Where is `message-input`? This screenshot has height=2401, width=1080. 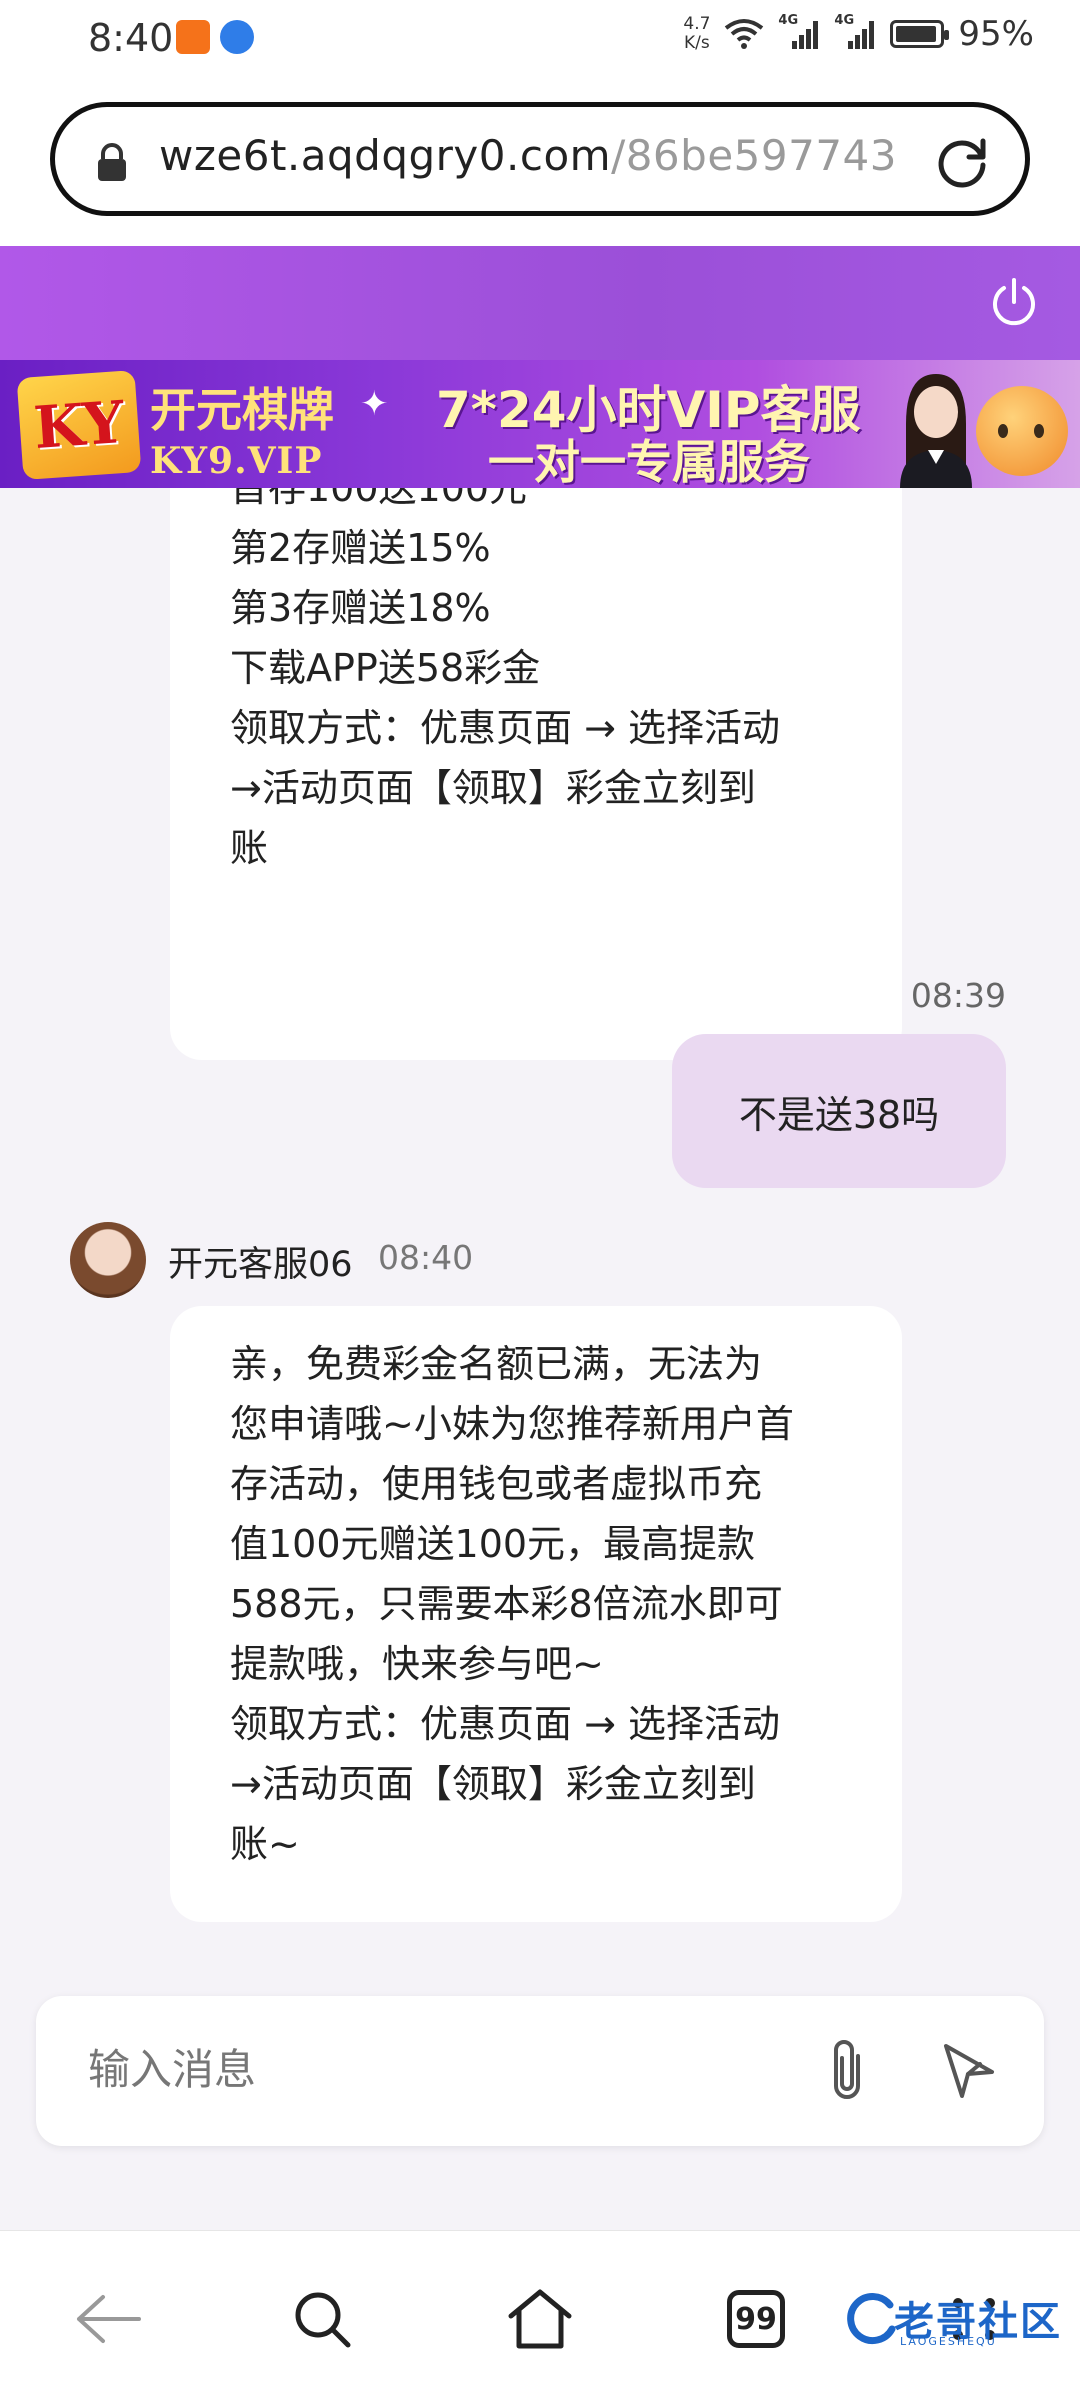
message-input is located at coordinates (438, 2069).